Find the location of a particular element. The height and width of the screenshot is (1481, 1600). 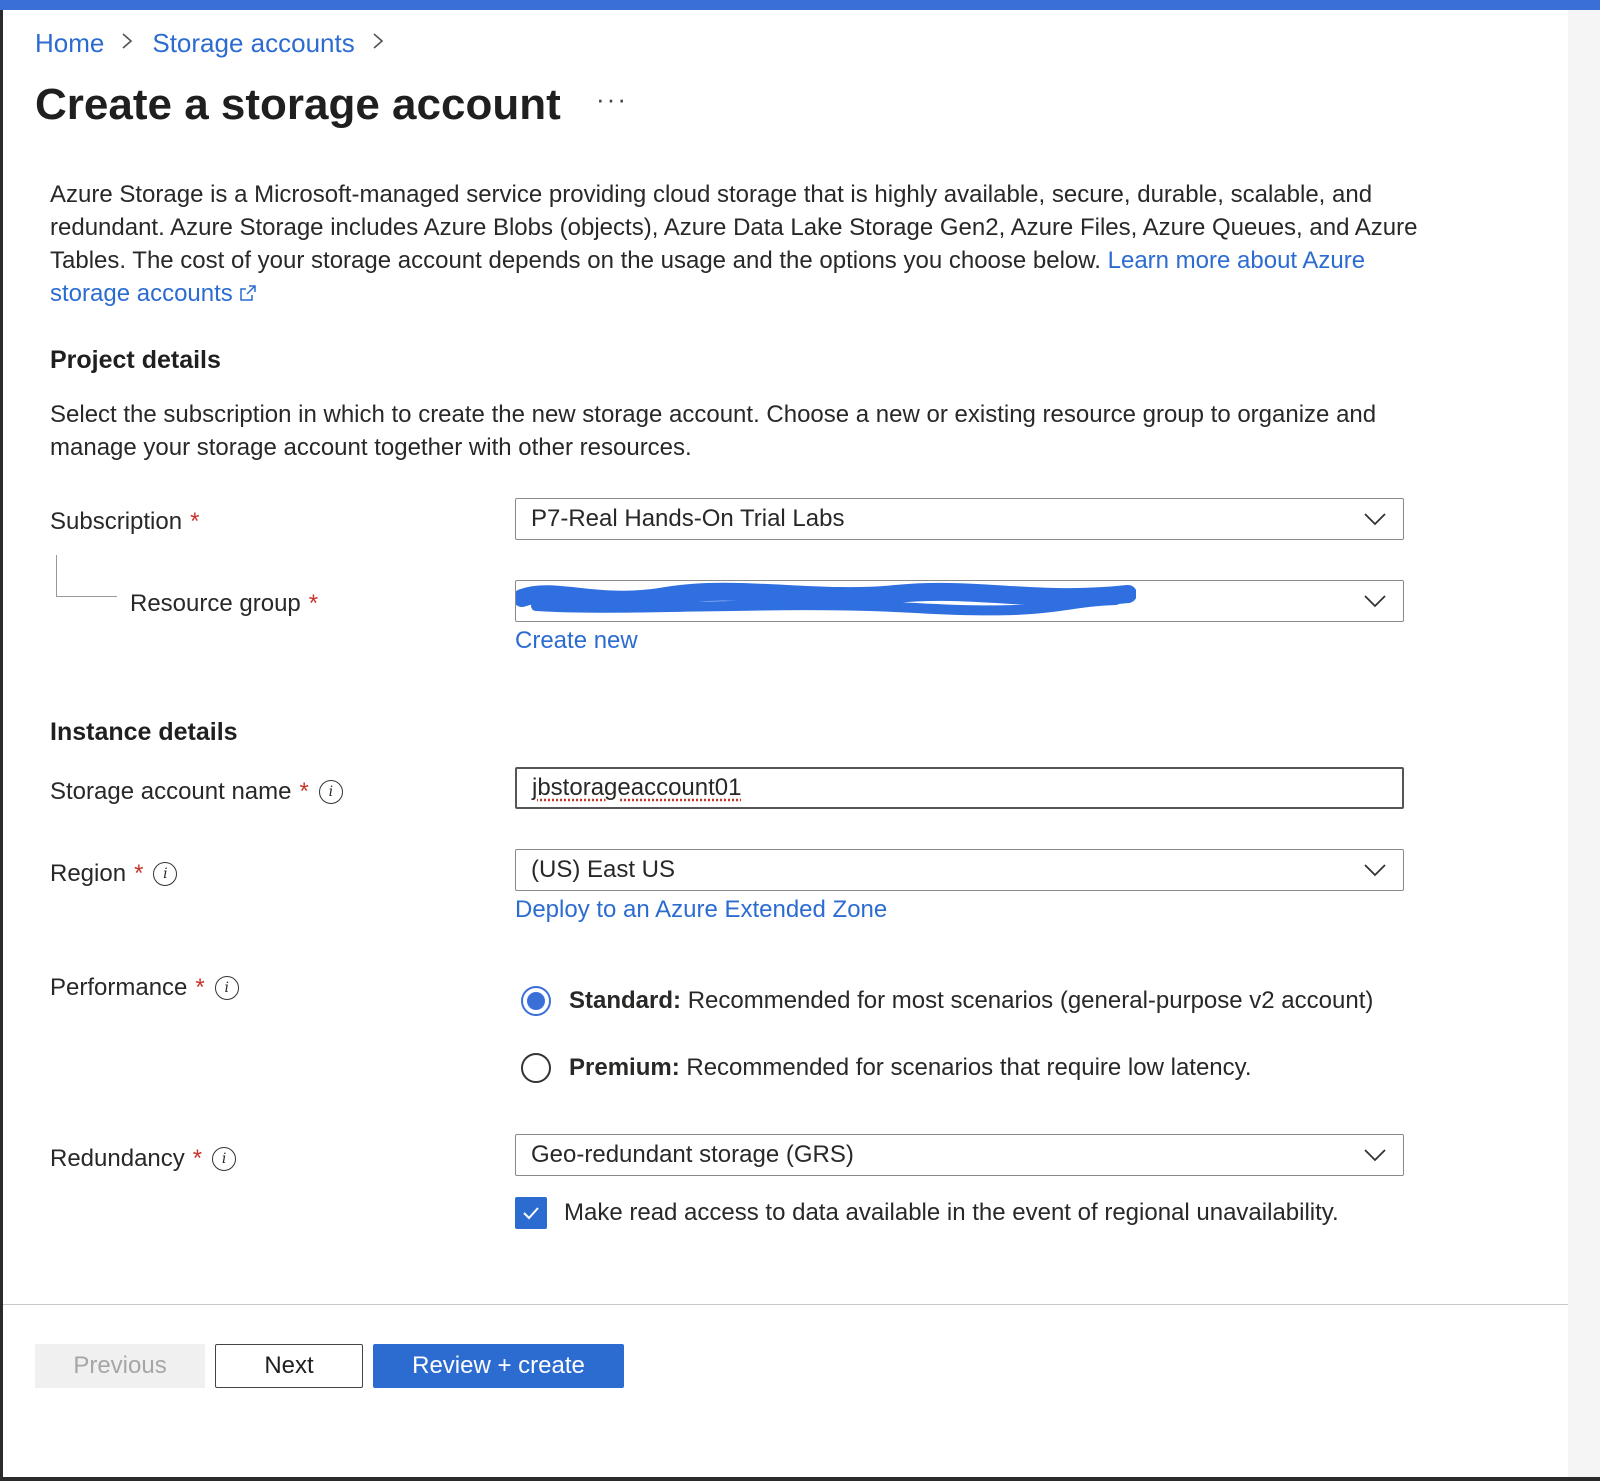

redundancy-label-text: Redundancy is located at coordinates (117, 1158).